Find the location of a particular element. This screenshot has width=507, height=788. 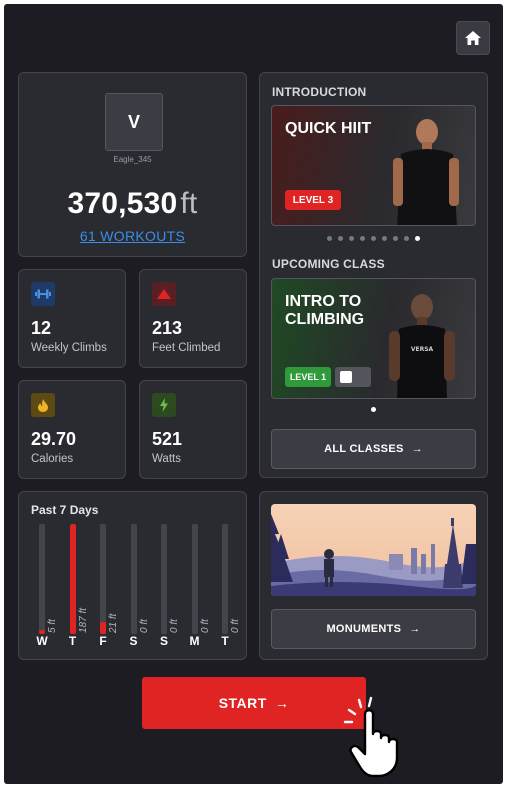

avatar: V is located at coordinates (134, 122).